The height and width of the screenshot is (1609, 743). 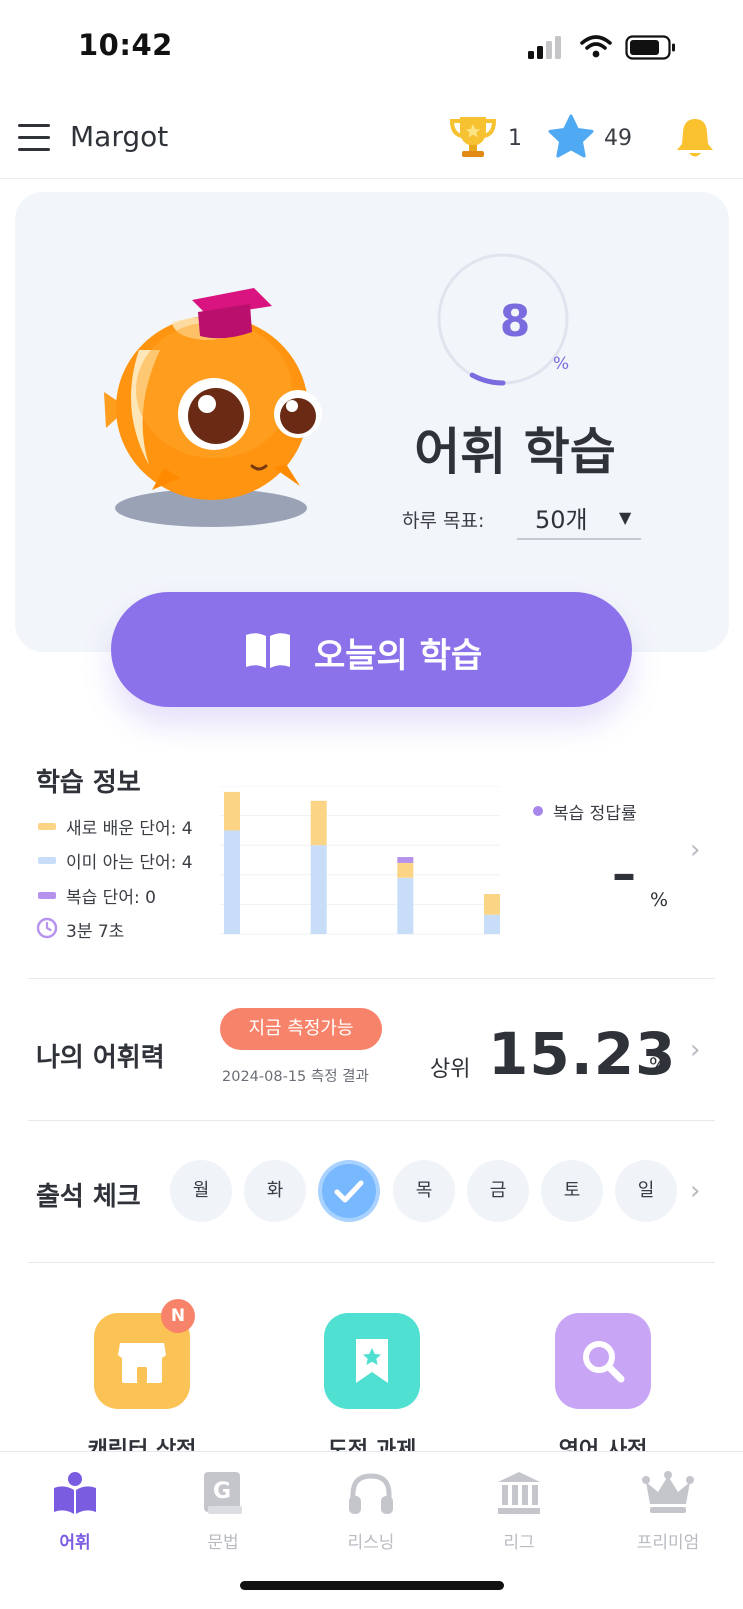 What do you see at coordinates (519, 1493) in the screenshot?
I see `league-building-icon` at bounding box center [519, 1493].